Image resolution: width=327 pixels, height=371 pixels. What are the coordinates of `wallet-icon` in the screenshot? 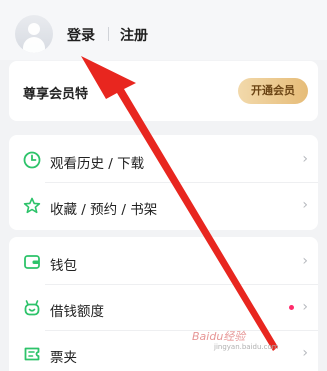 It's located at (32, 262).